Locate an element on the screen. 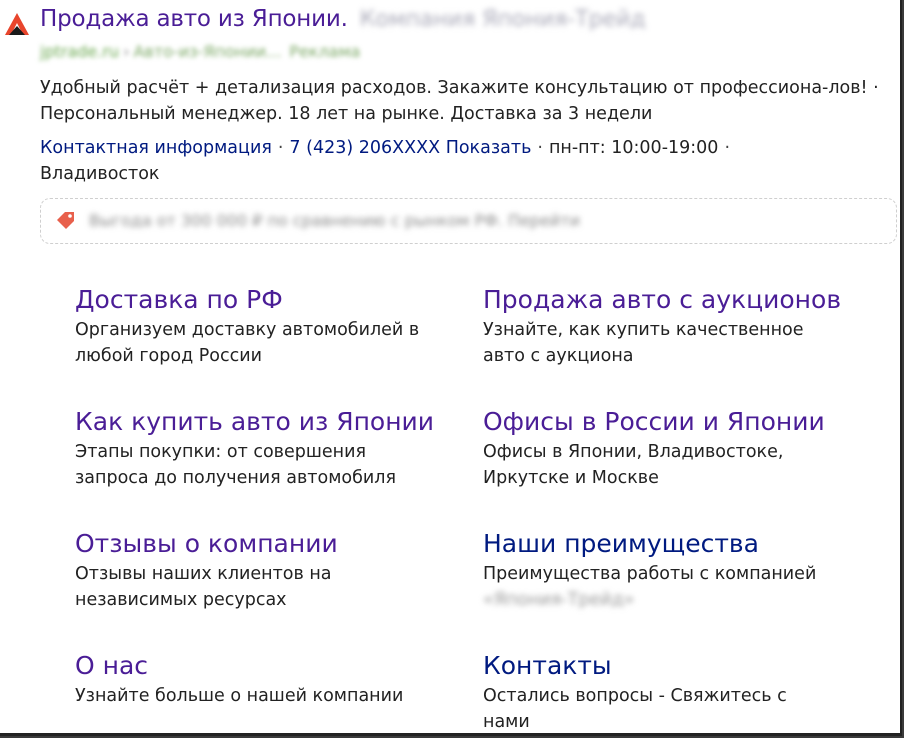  sitelink-desc: Узнайте больше о нашей компании is located at coordinates (239, 696).